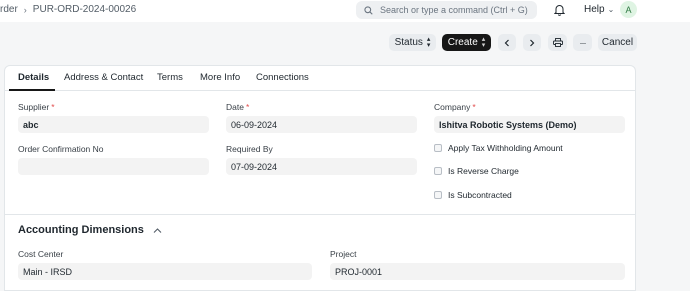 The image size is (690, 291). I want to click on supplier-label-text: Supplier, so click(34, 107).